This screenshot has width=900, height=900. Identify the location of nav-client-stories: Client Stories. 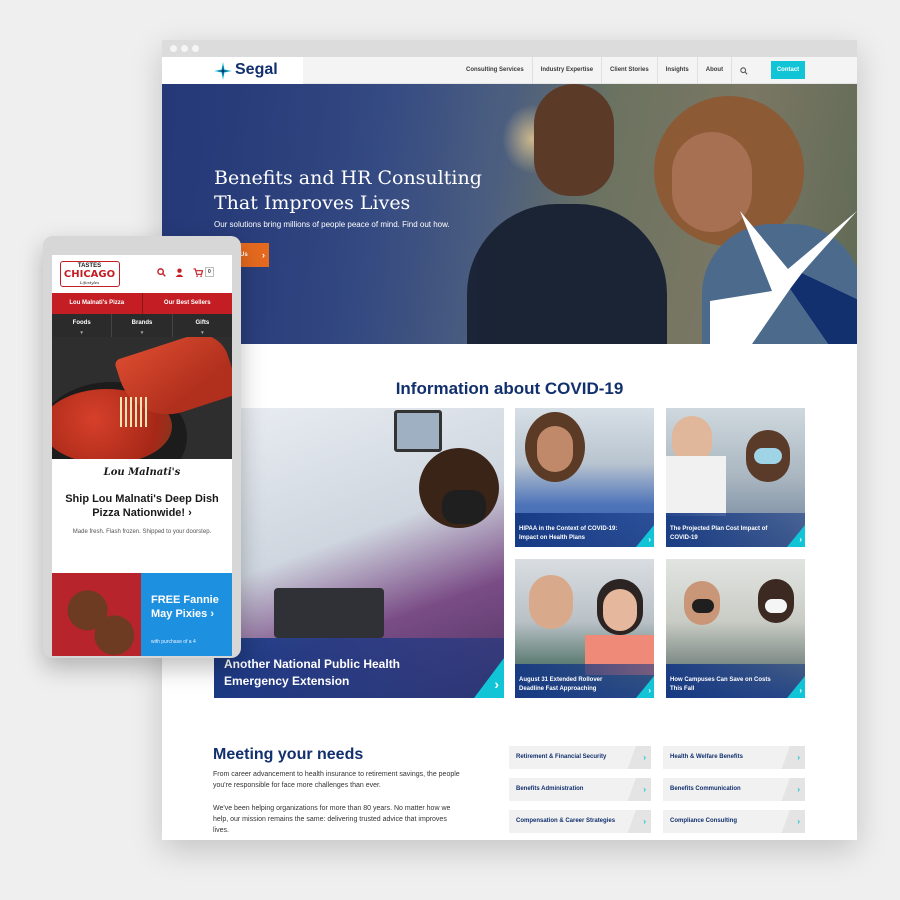
(629, 70).